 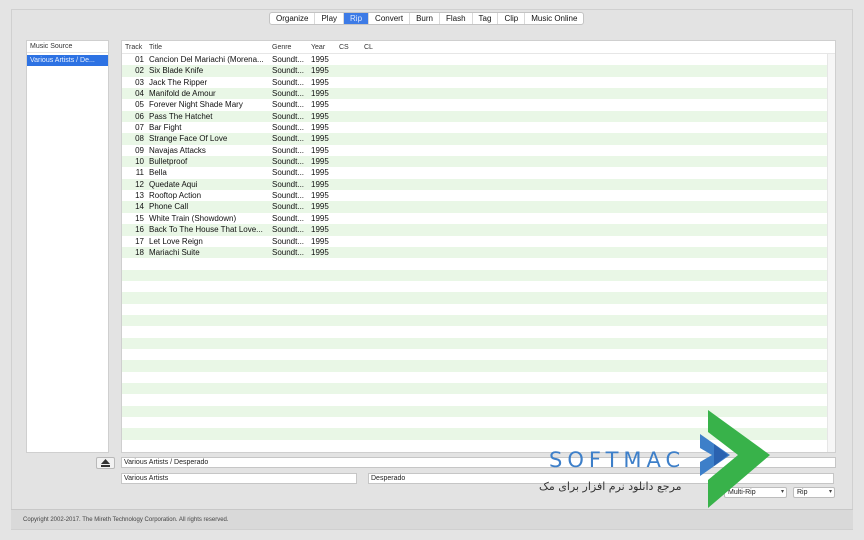 I want to click on cell-title: Bar Fight, so click(x=165, y=128).